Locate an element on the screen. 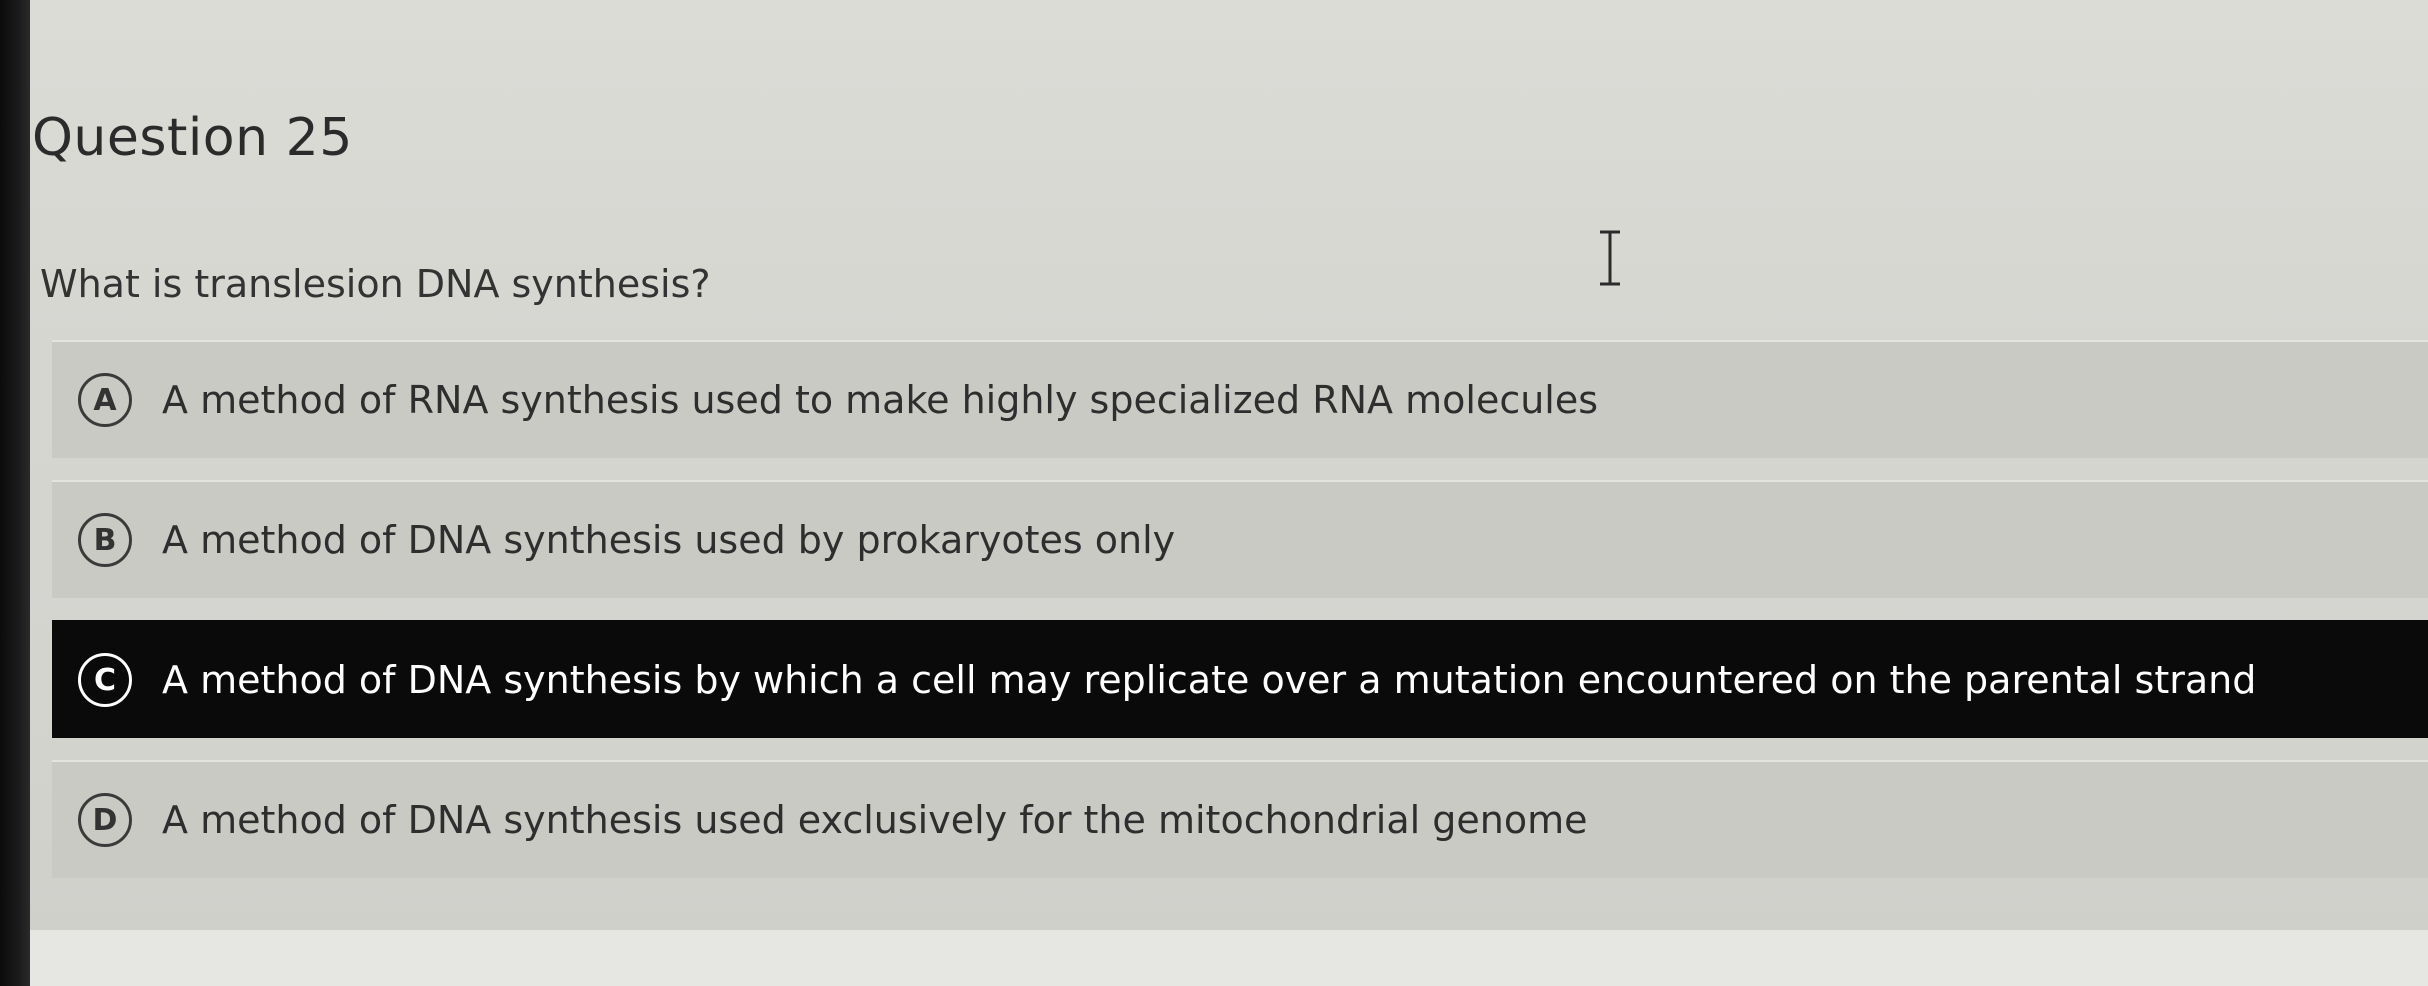  question-title: Question 25 is located at coordinates (192, 138).